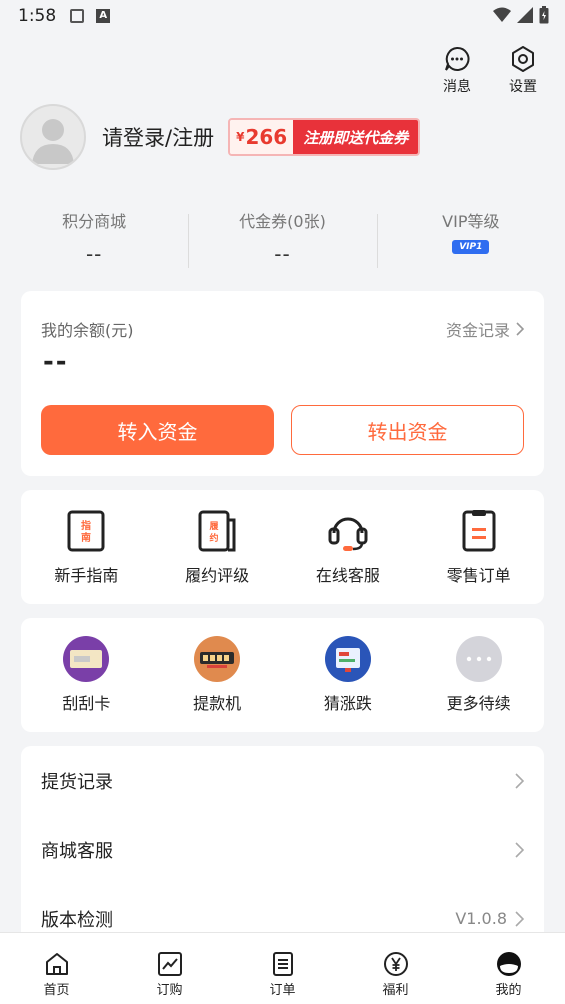 This screenshot has width=565, height=1004. Describe the element at coordinates (266, 137) in the screenshot. I see `voucher-value: 266` at that location.